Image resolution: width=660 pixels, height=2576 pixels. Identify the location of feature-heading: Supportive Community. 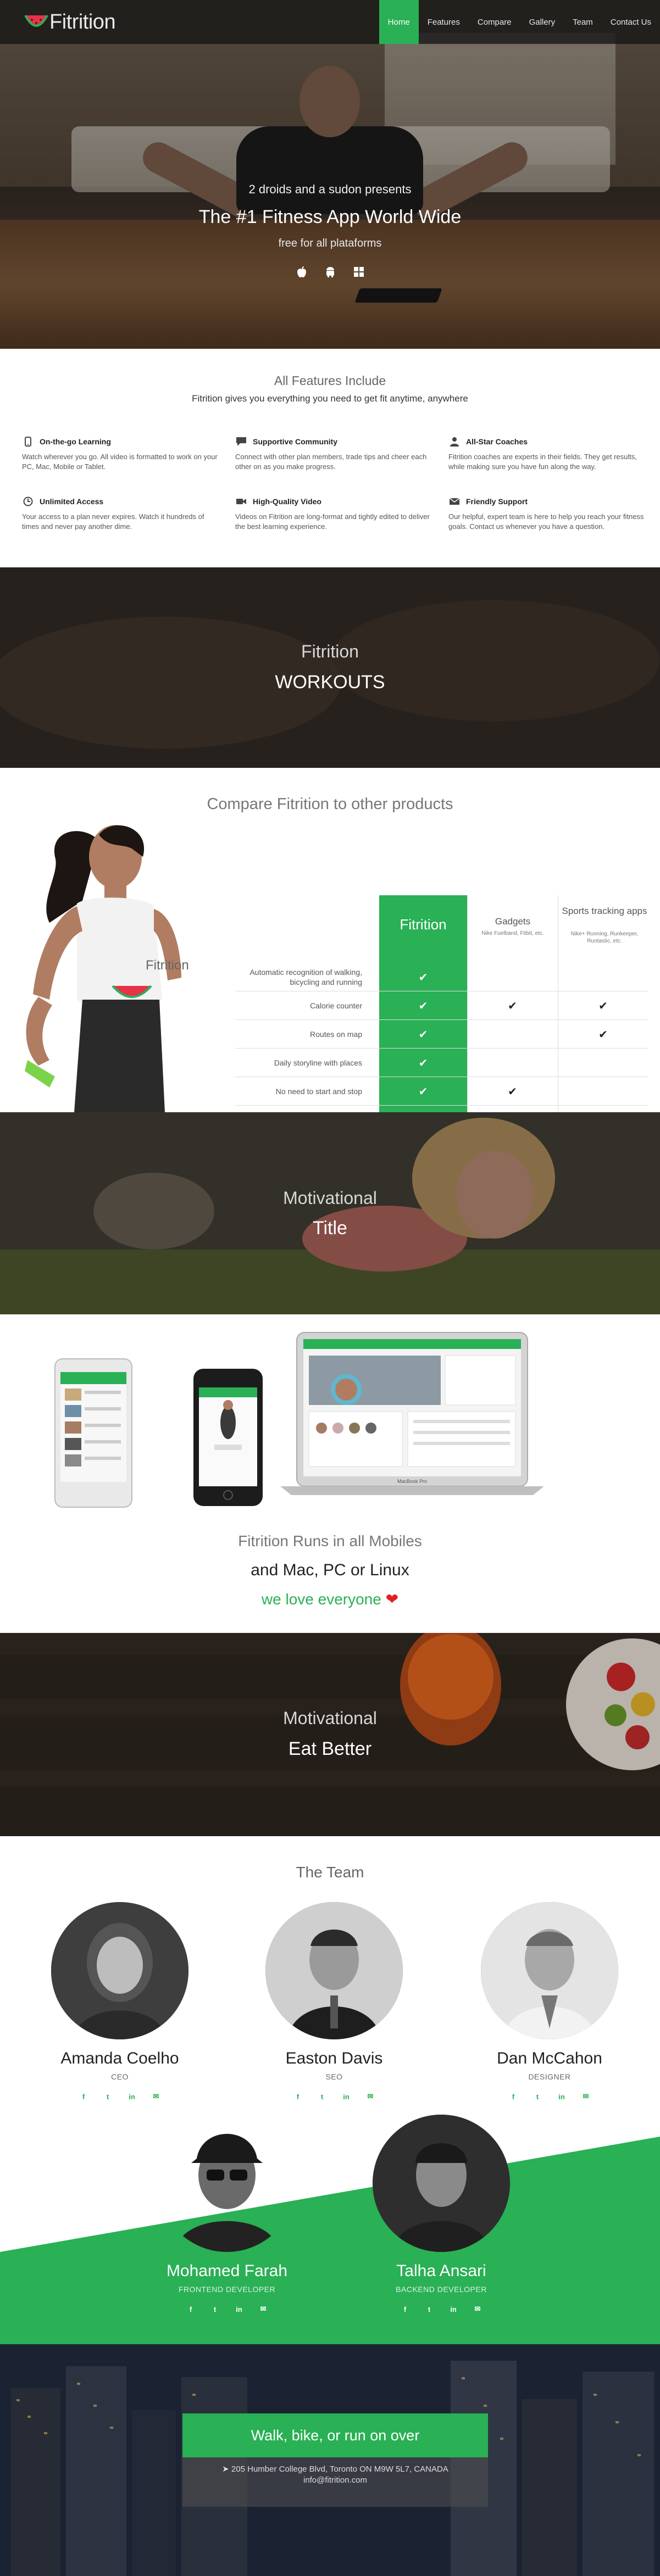
(334, 442).